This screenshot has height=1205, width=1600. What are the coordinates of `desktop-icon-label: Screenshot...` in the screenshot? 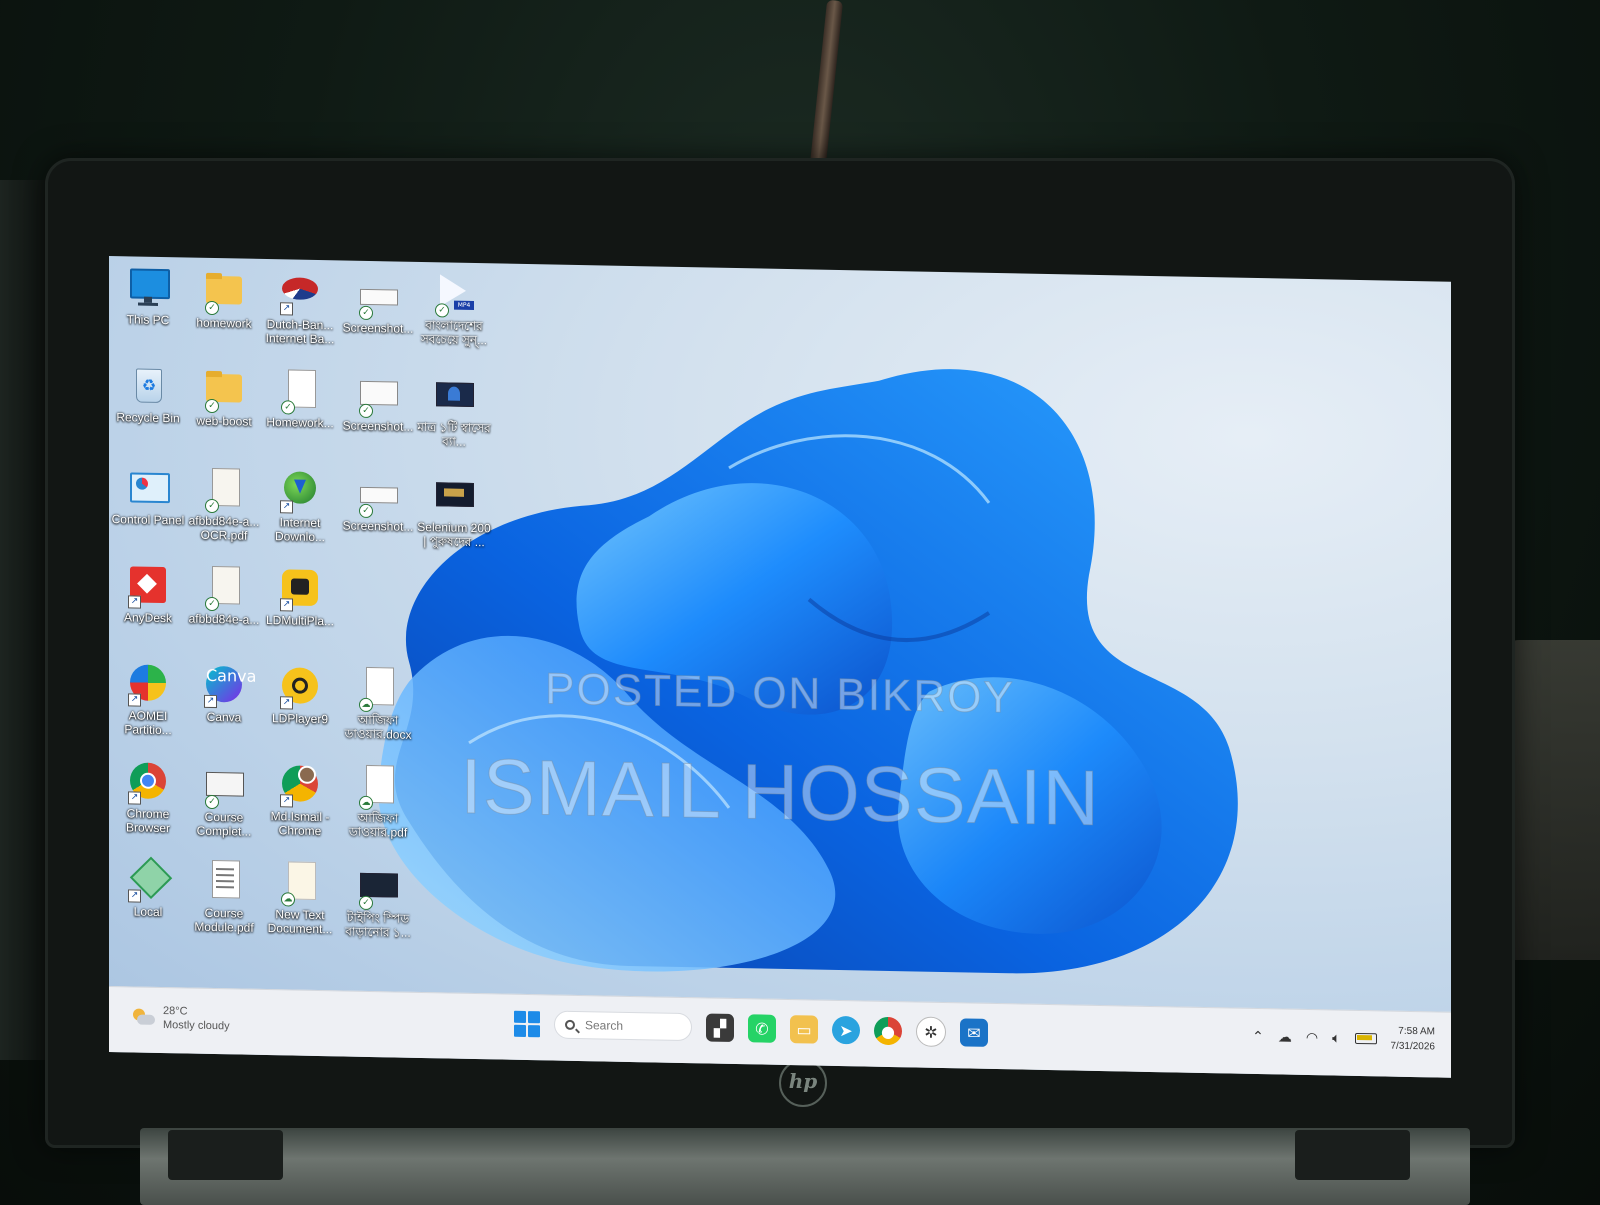 It's located at (378, 526).